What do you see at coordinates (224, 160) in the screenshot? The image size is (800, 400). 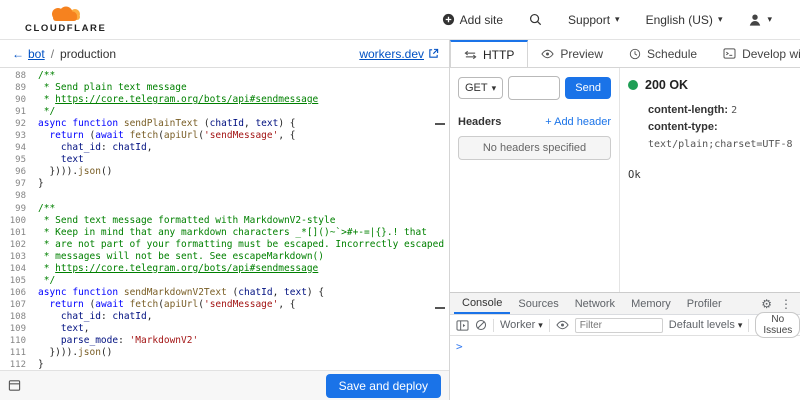 I see `code-line: 95 text` at bounding box center [224, 160].